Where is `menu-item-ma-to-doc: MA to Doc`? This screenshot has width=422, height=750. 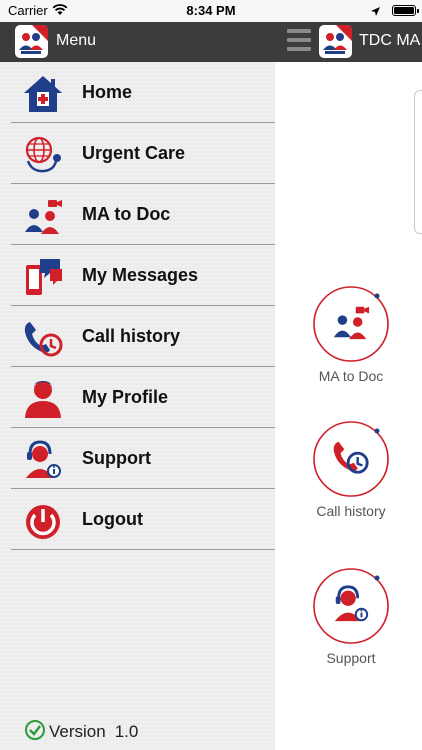
menu-item-ma-to-doc: MA to Doc is located at coordinates (137, 214).